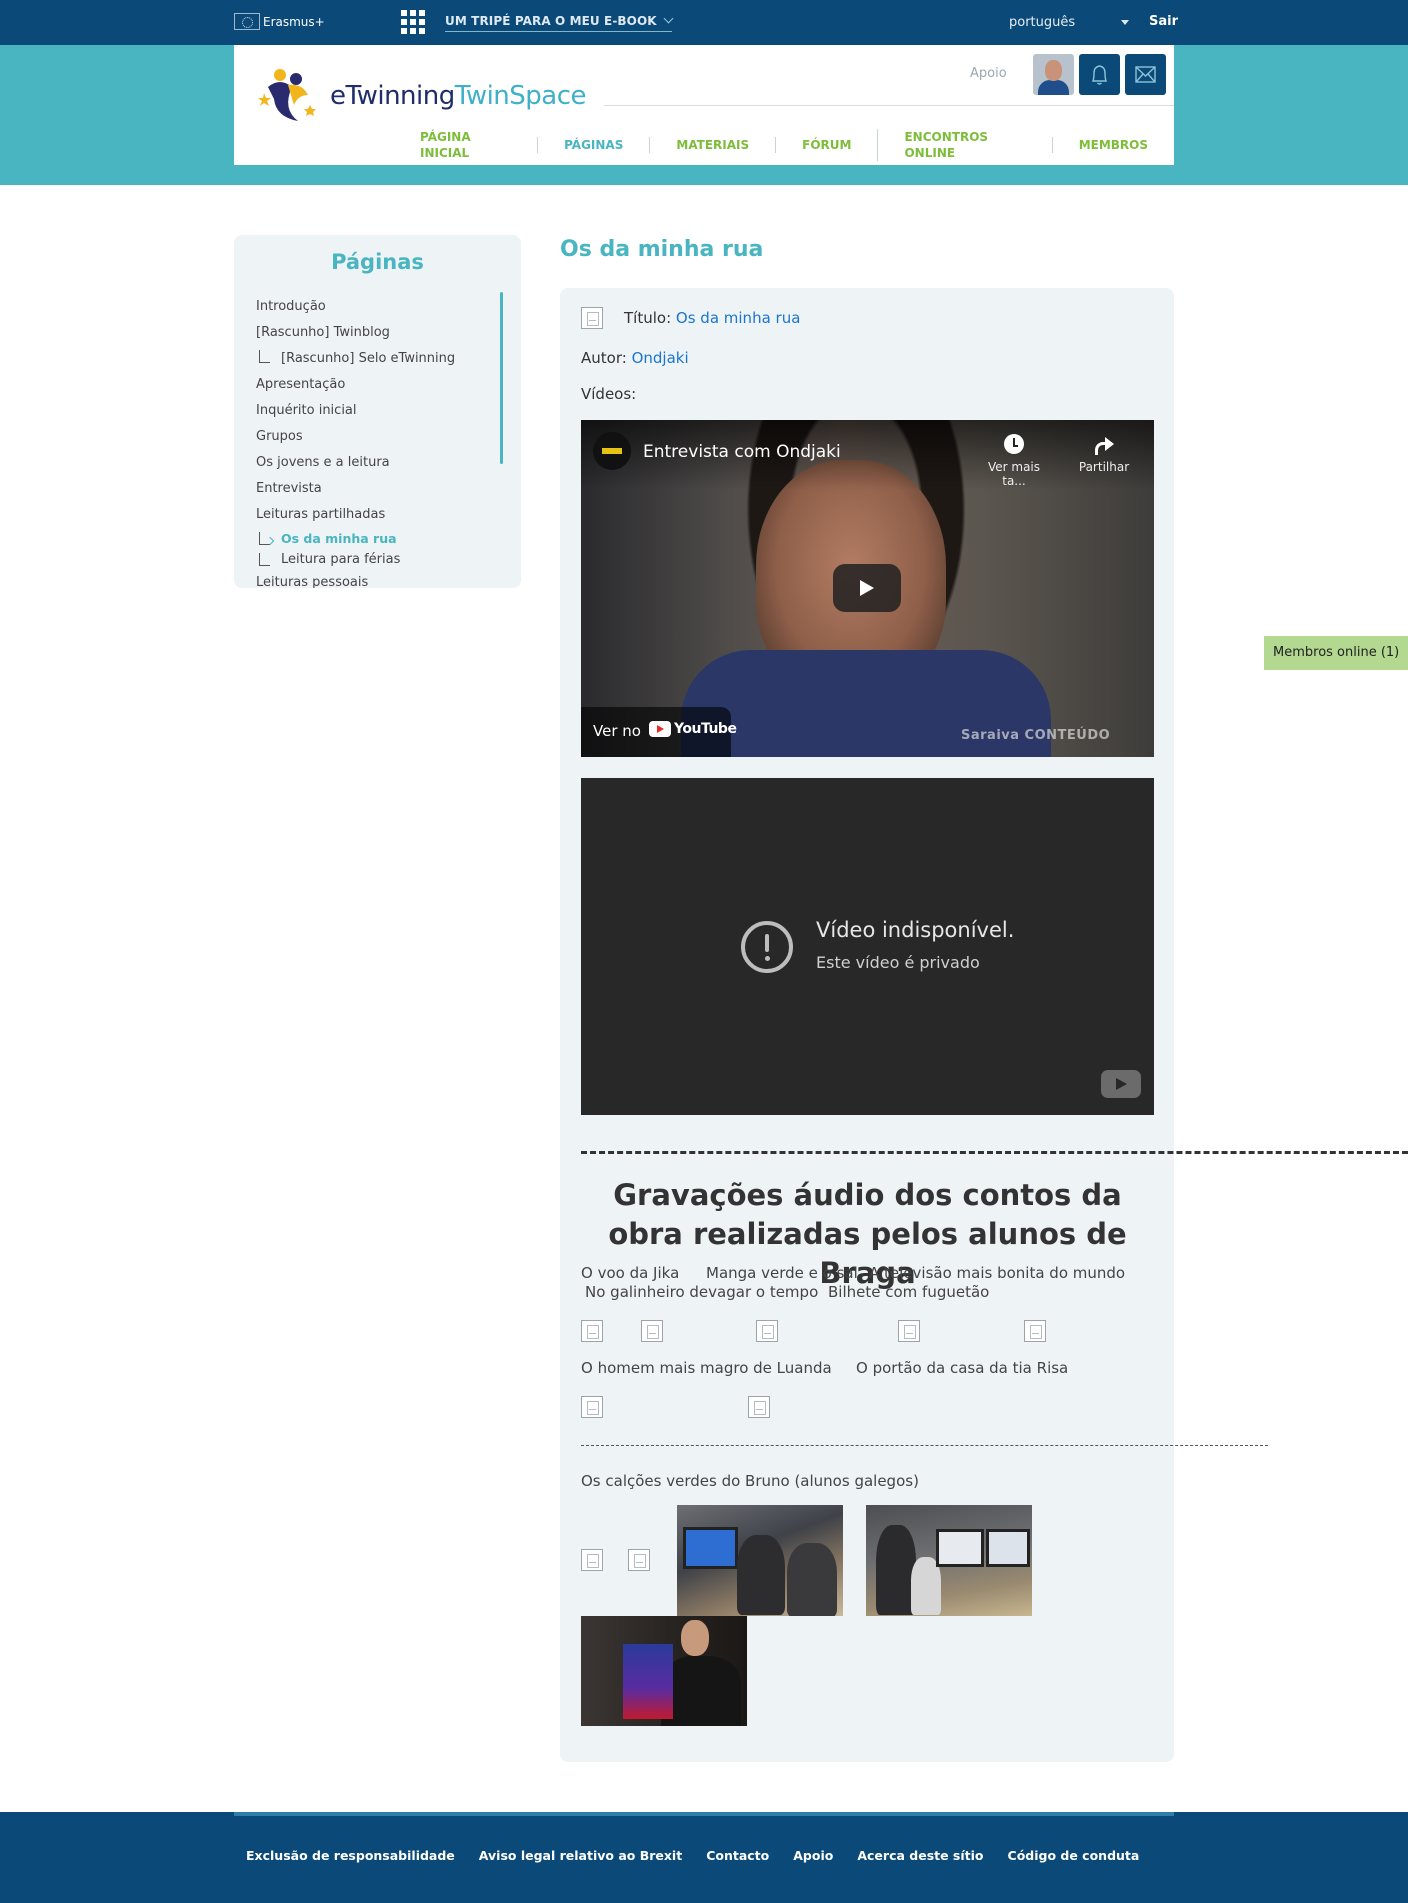 Image resolution: width=1408 pixels, height=1903 pixels. I want to click on dashed-divider, so click(994, 1152).